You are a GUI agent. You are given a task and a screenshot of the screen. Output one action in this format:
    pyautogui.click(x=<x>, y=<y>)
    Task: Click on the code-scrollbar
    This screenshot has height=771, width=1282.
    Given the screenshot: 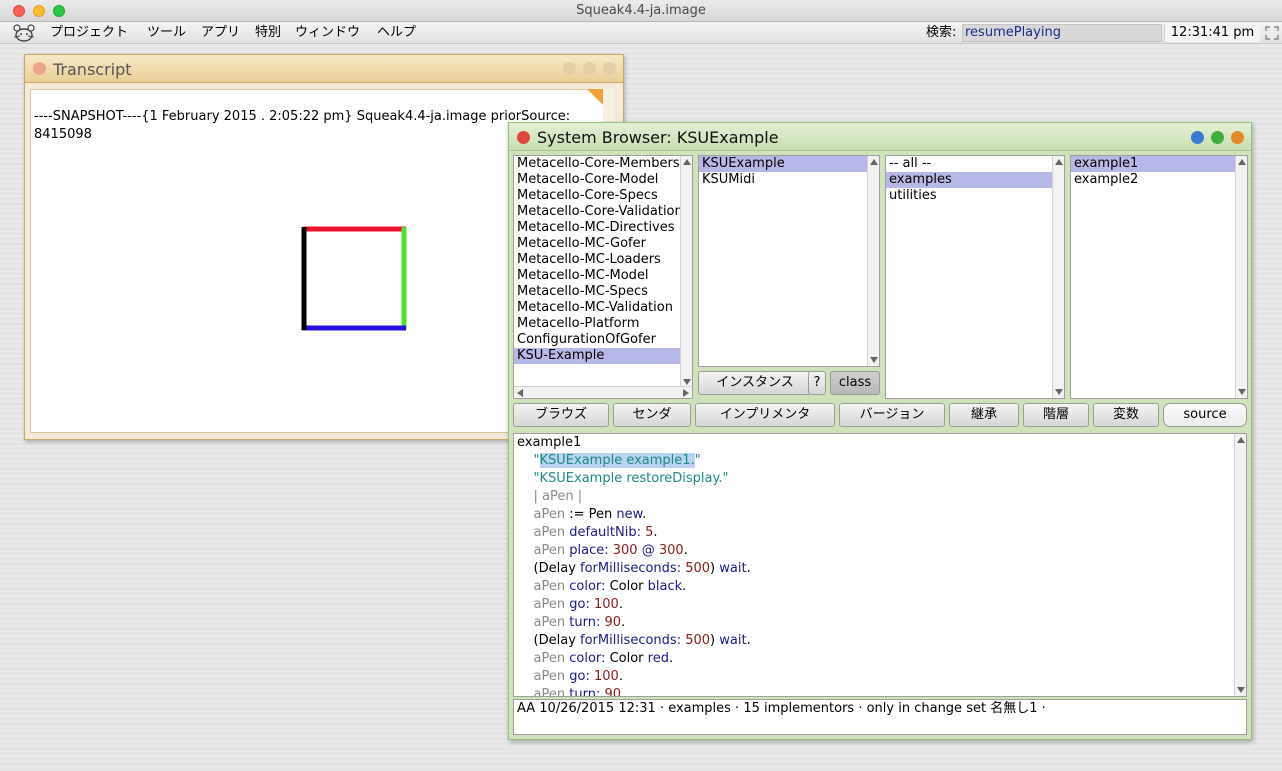 What is the action you would take?
    pyautogui.click(x=1240, y=565)
    